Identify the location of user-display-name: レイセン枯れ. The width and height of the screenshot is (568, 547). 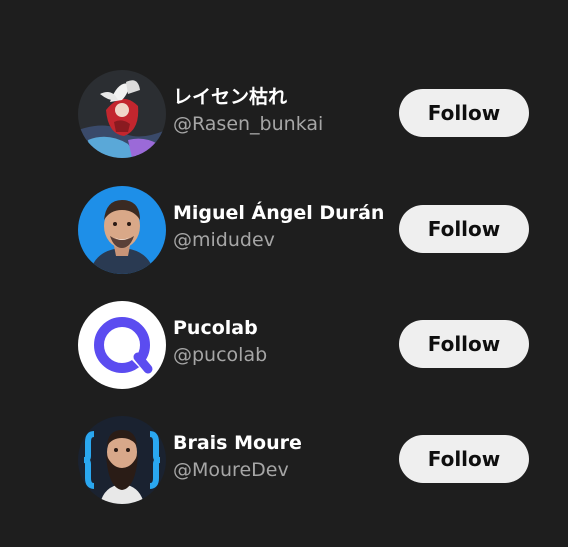
(283, 97).